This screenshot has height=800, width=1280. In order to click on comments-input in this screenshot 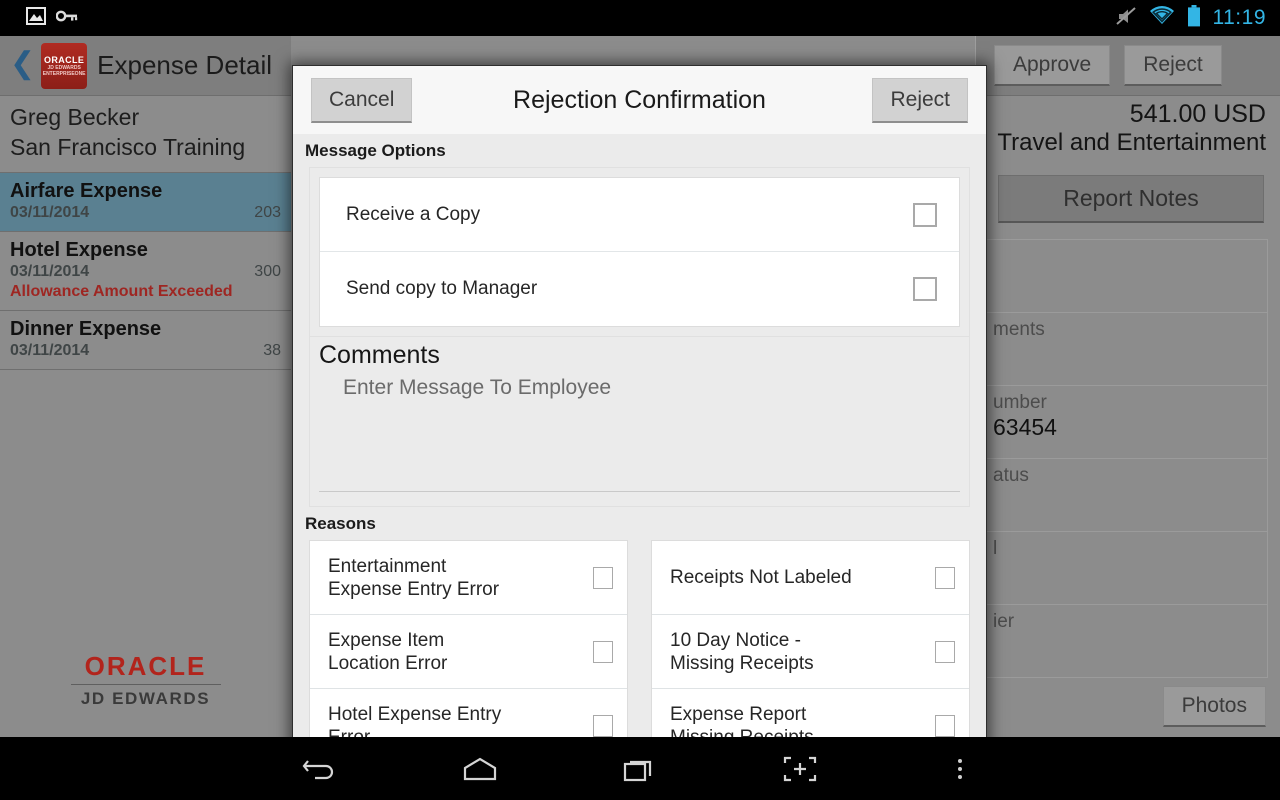, I will do `click(639, 432)`.